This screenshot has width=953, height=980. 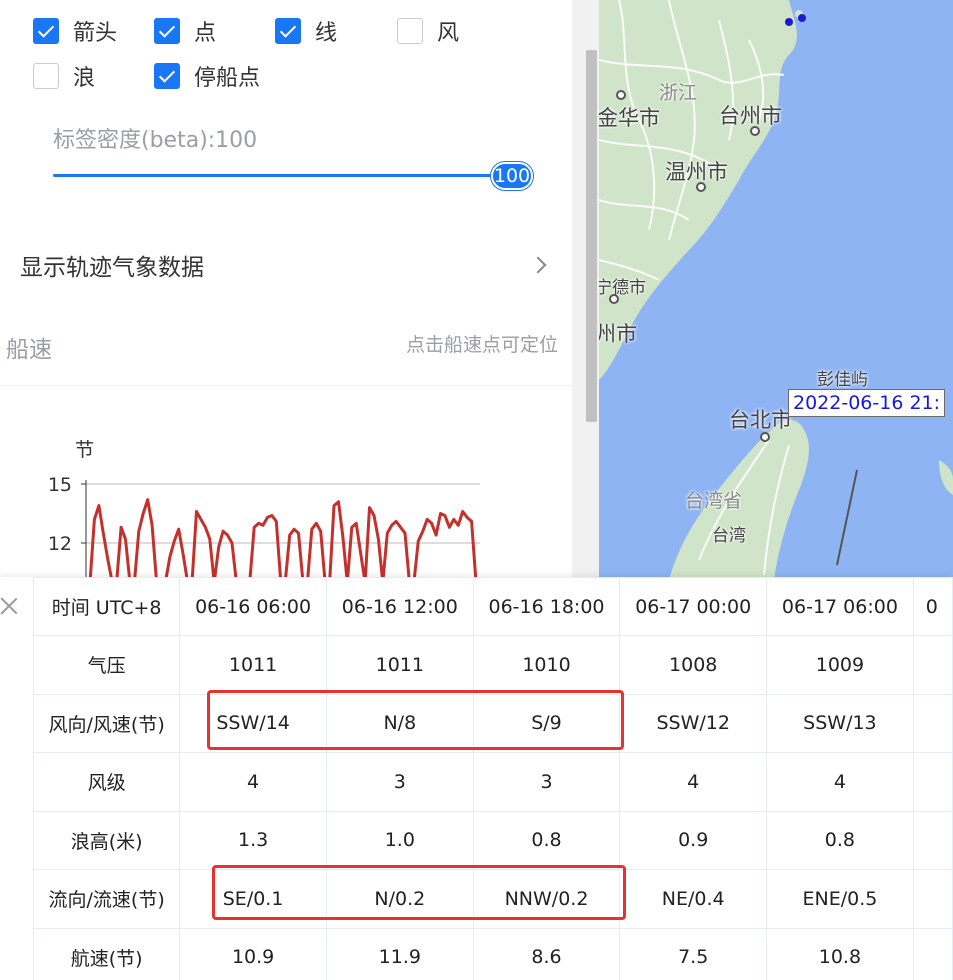 What do you see at coordinates (227, 78) in the screenshot?
I see `checkbox-anchorage-label: 停船点` at bounding box center [227, 78].